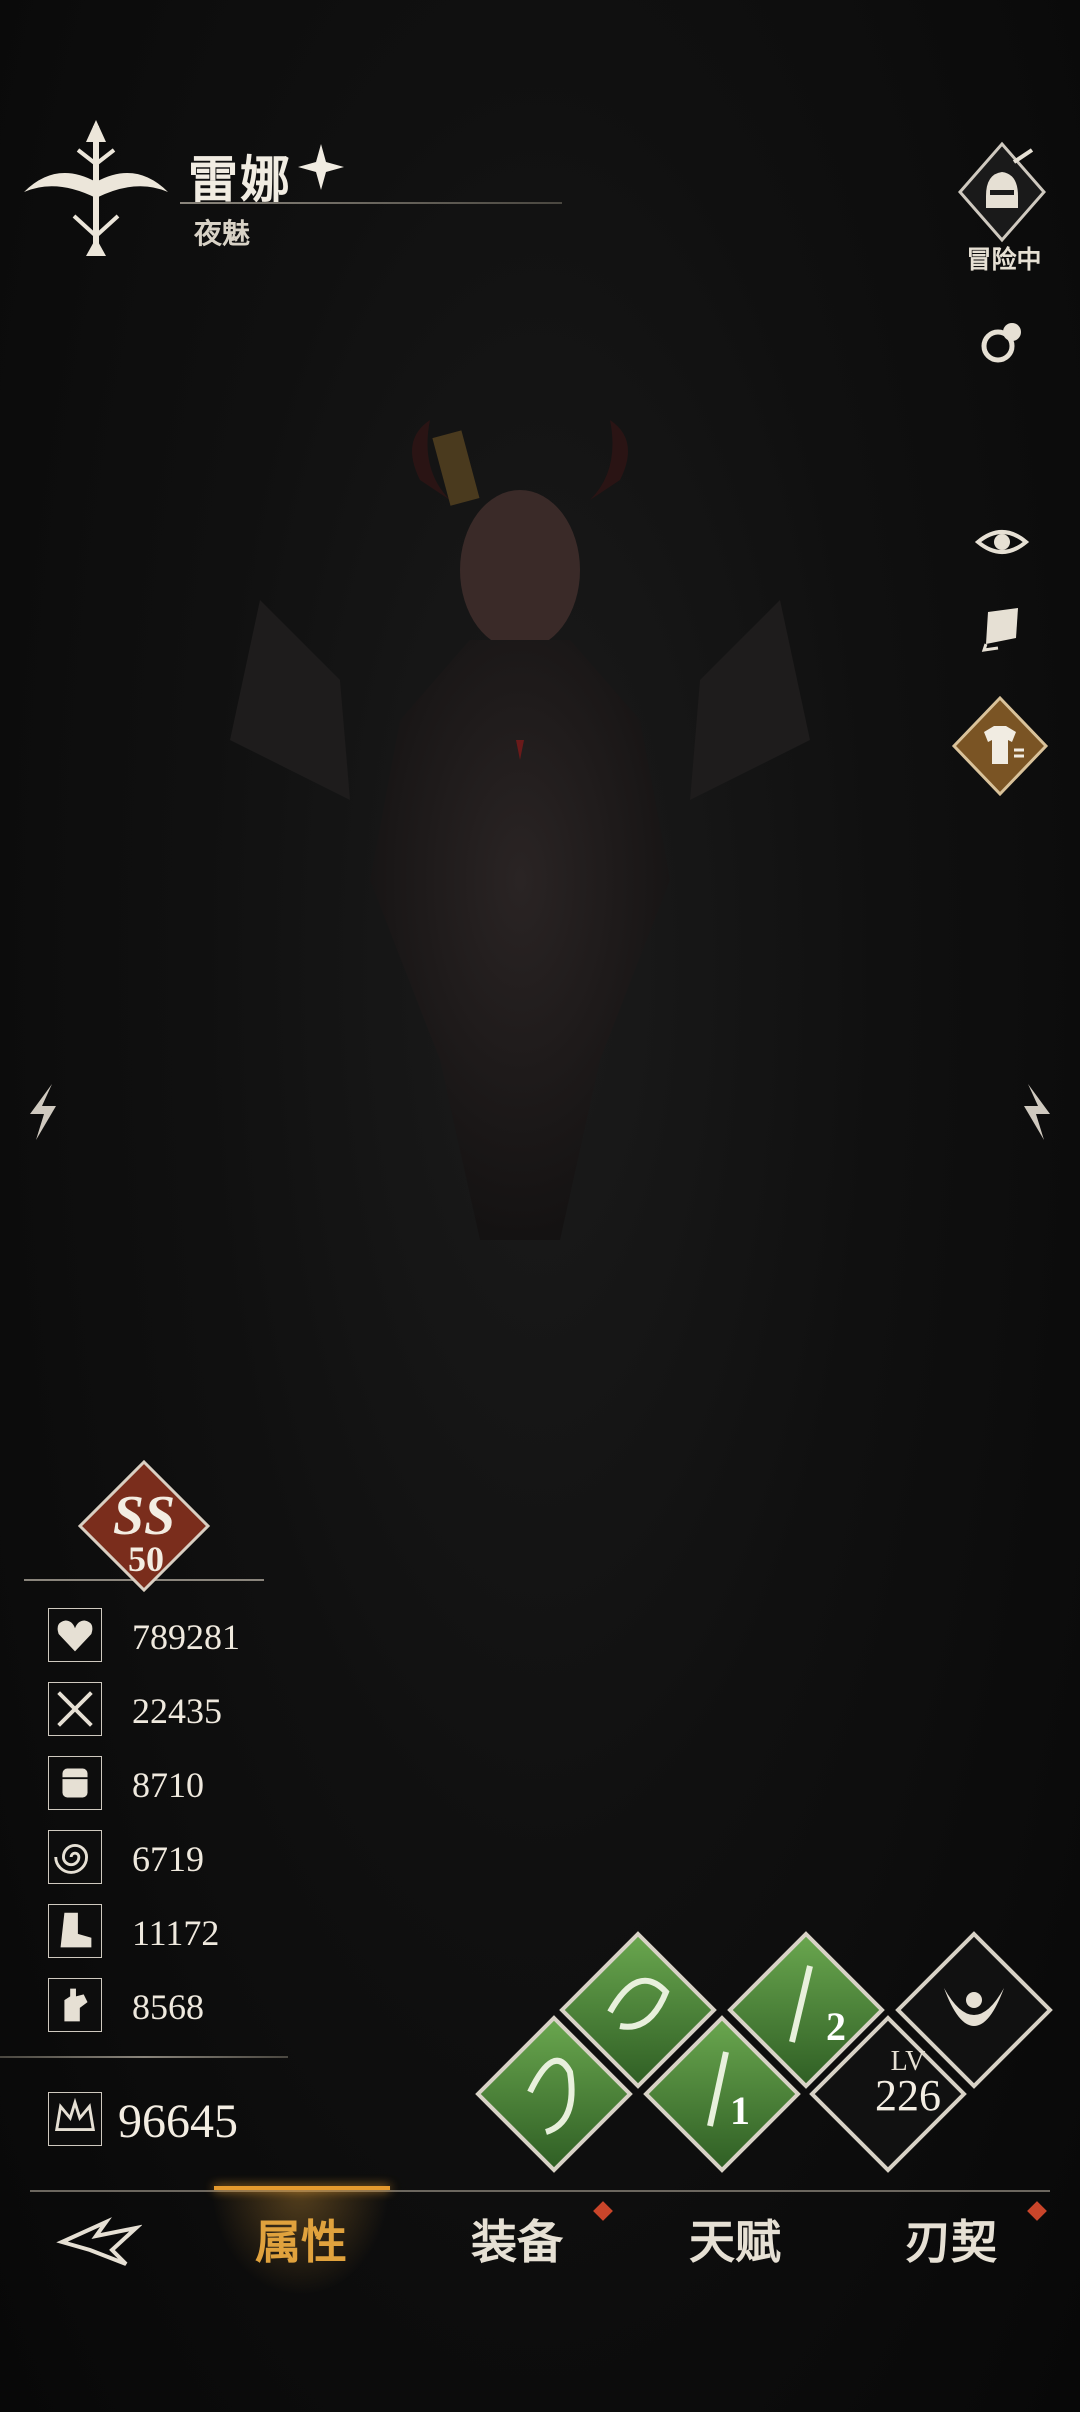  I want to click on skill-panel: 2 1, so click(764, 2052).